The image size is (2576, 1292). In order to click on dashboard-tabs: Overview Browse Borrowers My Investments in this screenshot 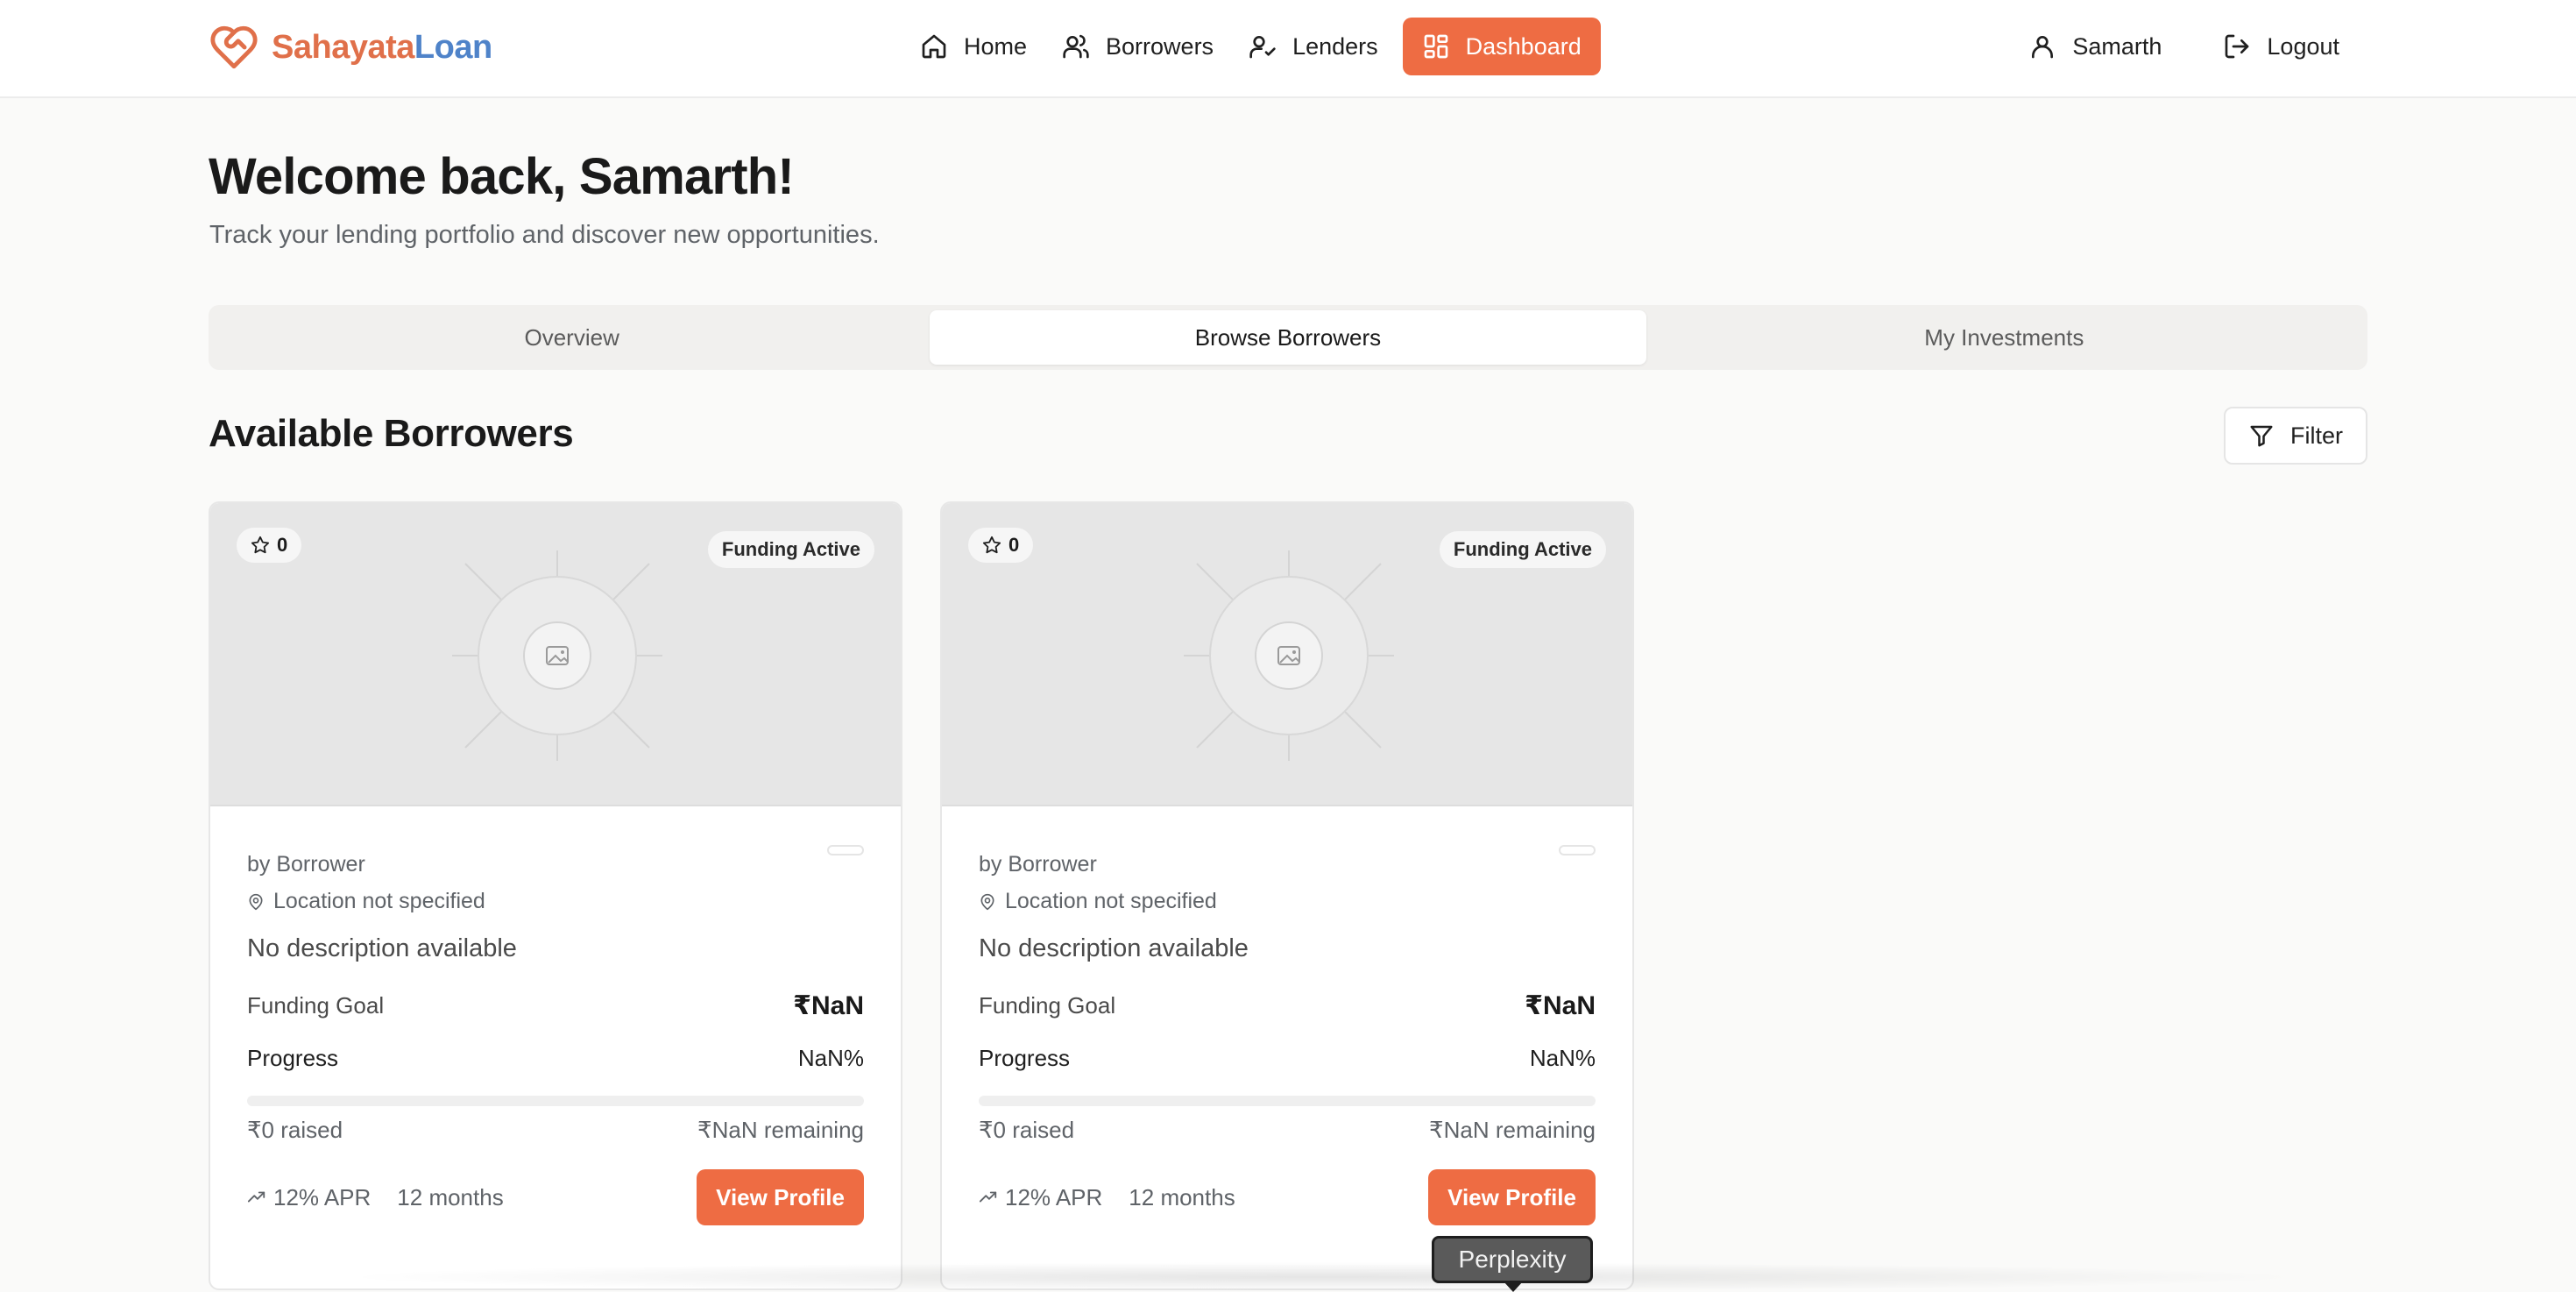, I will do `click(1288, 337)`.